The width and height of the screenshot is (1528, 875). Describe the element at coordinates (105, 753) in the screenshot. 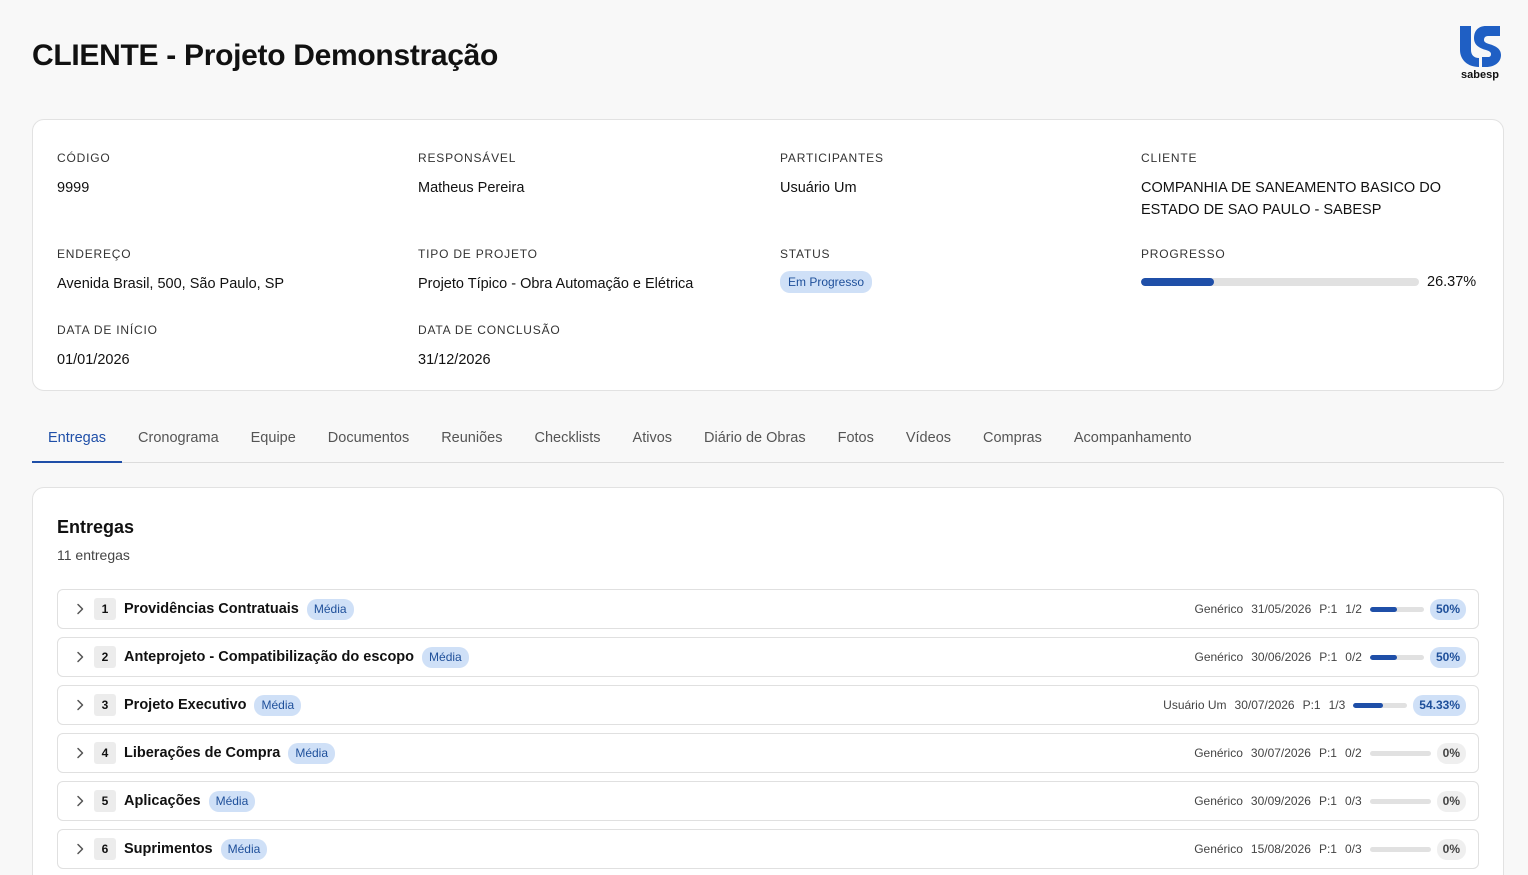

I see `delivery-number: 4` at that location.